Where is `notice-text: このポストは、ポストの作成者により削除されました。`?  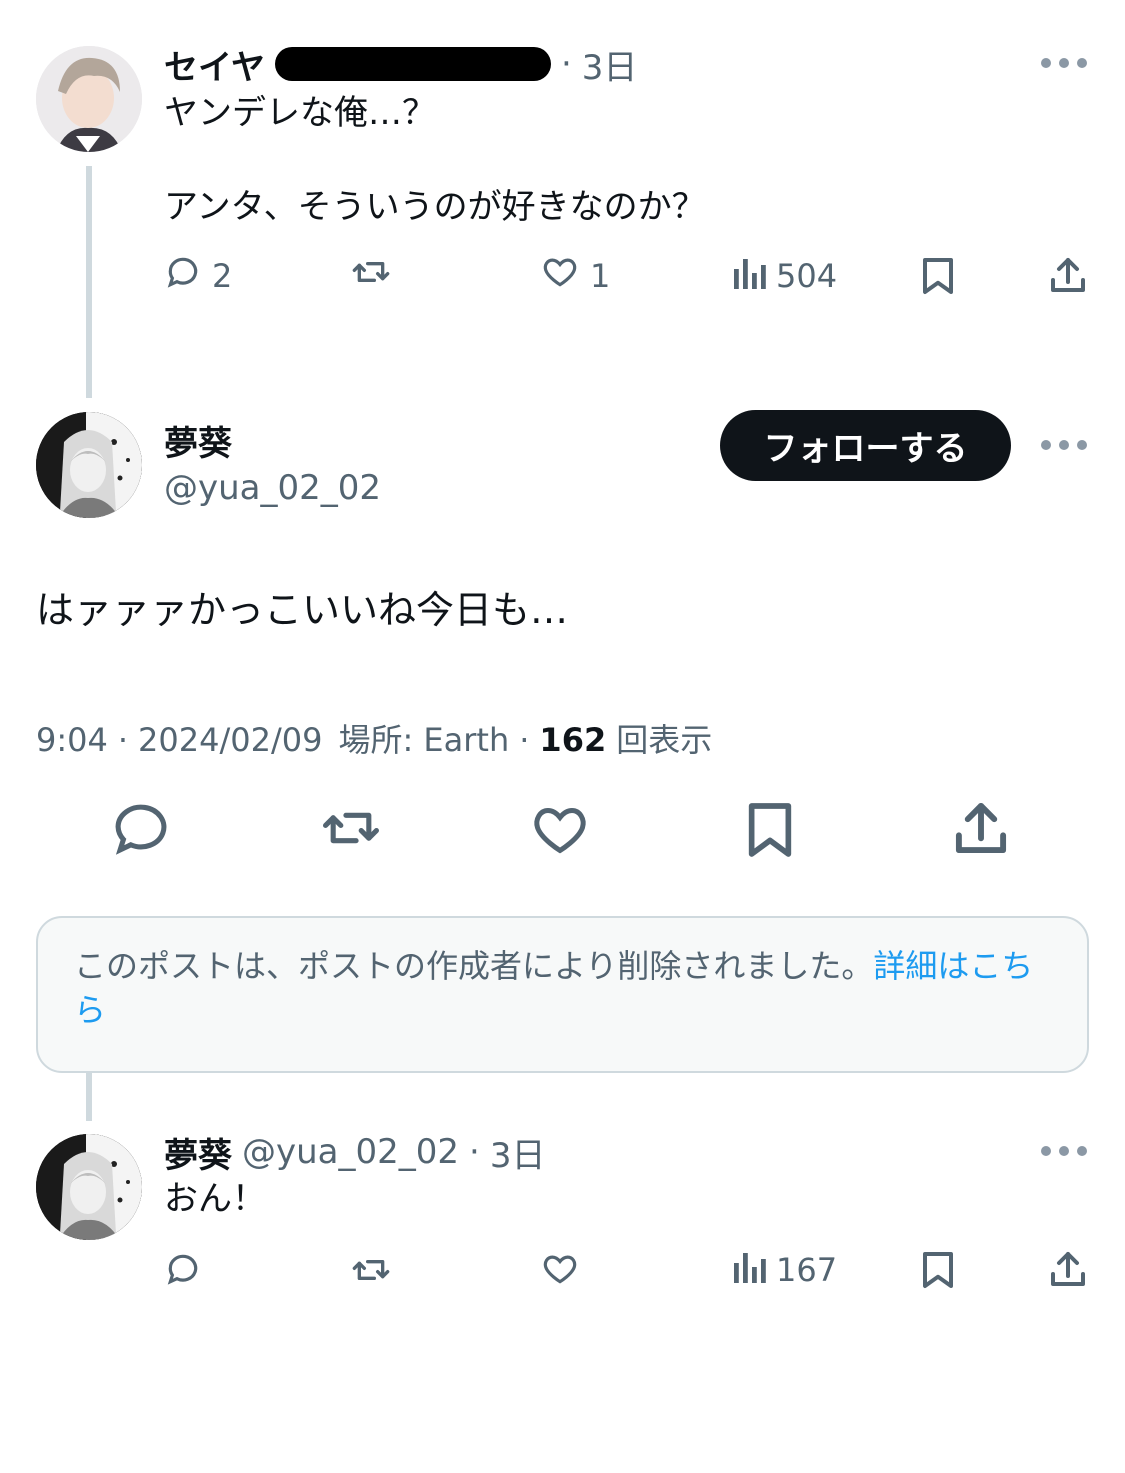 notice-text: このポストは、ポストの作成者により削除されました。 is located at coordinates (474, 966).